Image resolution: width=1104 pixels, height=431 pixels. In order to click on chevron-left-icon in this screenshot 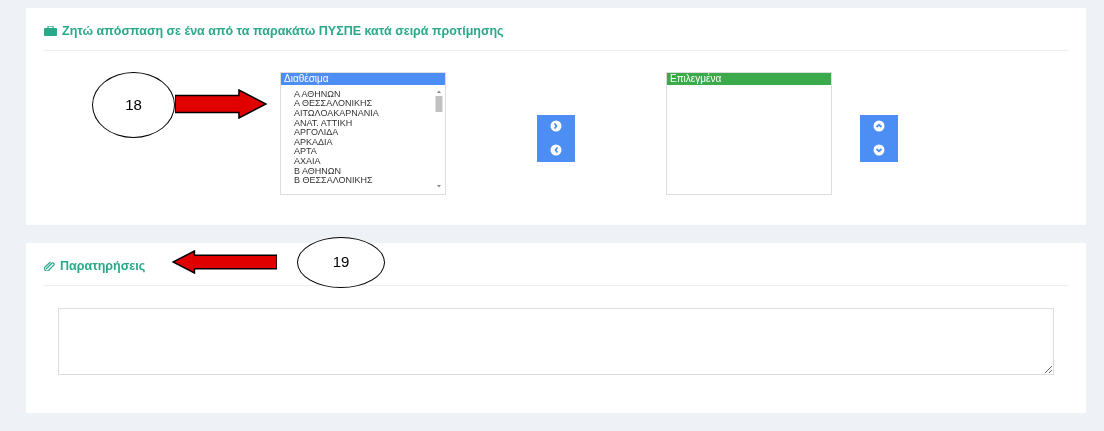, I will do `click(556, 150)`.